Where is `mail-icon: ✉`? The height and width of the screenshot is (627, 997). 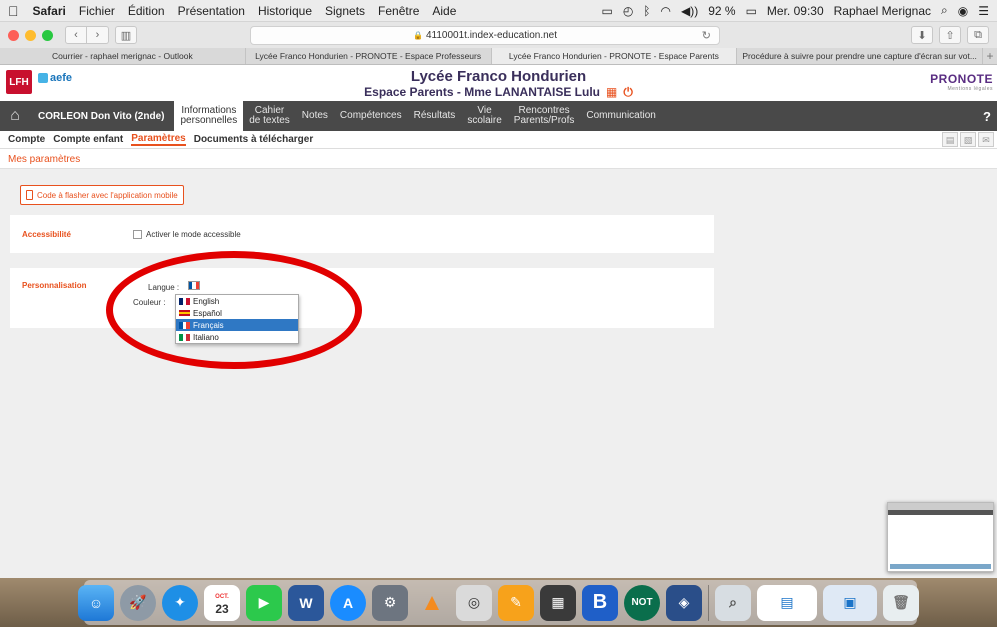 mail-icon: ✉ is located at coordinates (986, 139).